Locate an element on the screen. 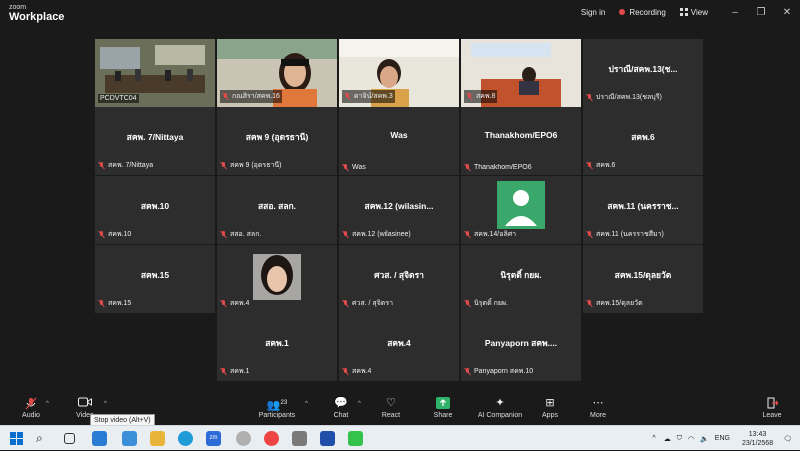 This screenshot has width=800, height=451. participant-tile: สคพ.4 สคพ.4 is located at coordinates (399, 347).